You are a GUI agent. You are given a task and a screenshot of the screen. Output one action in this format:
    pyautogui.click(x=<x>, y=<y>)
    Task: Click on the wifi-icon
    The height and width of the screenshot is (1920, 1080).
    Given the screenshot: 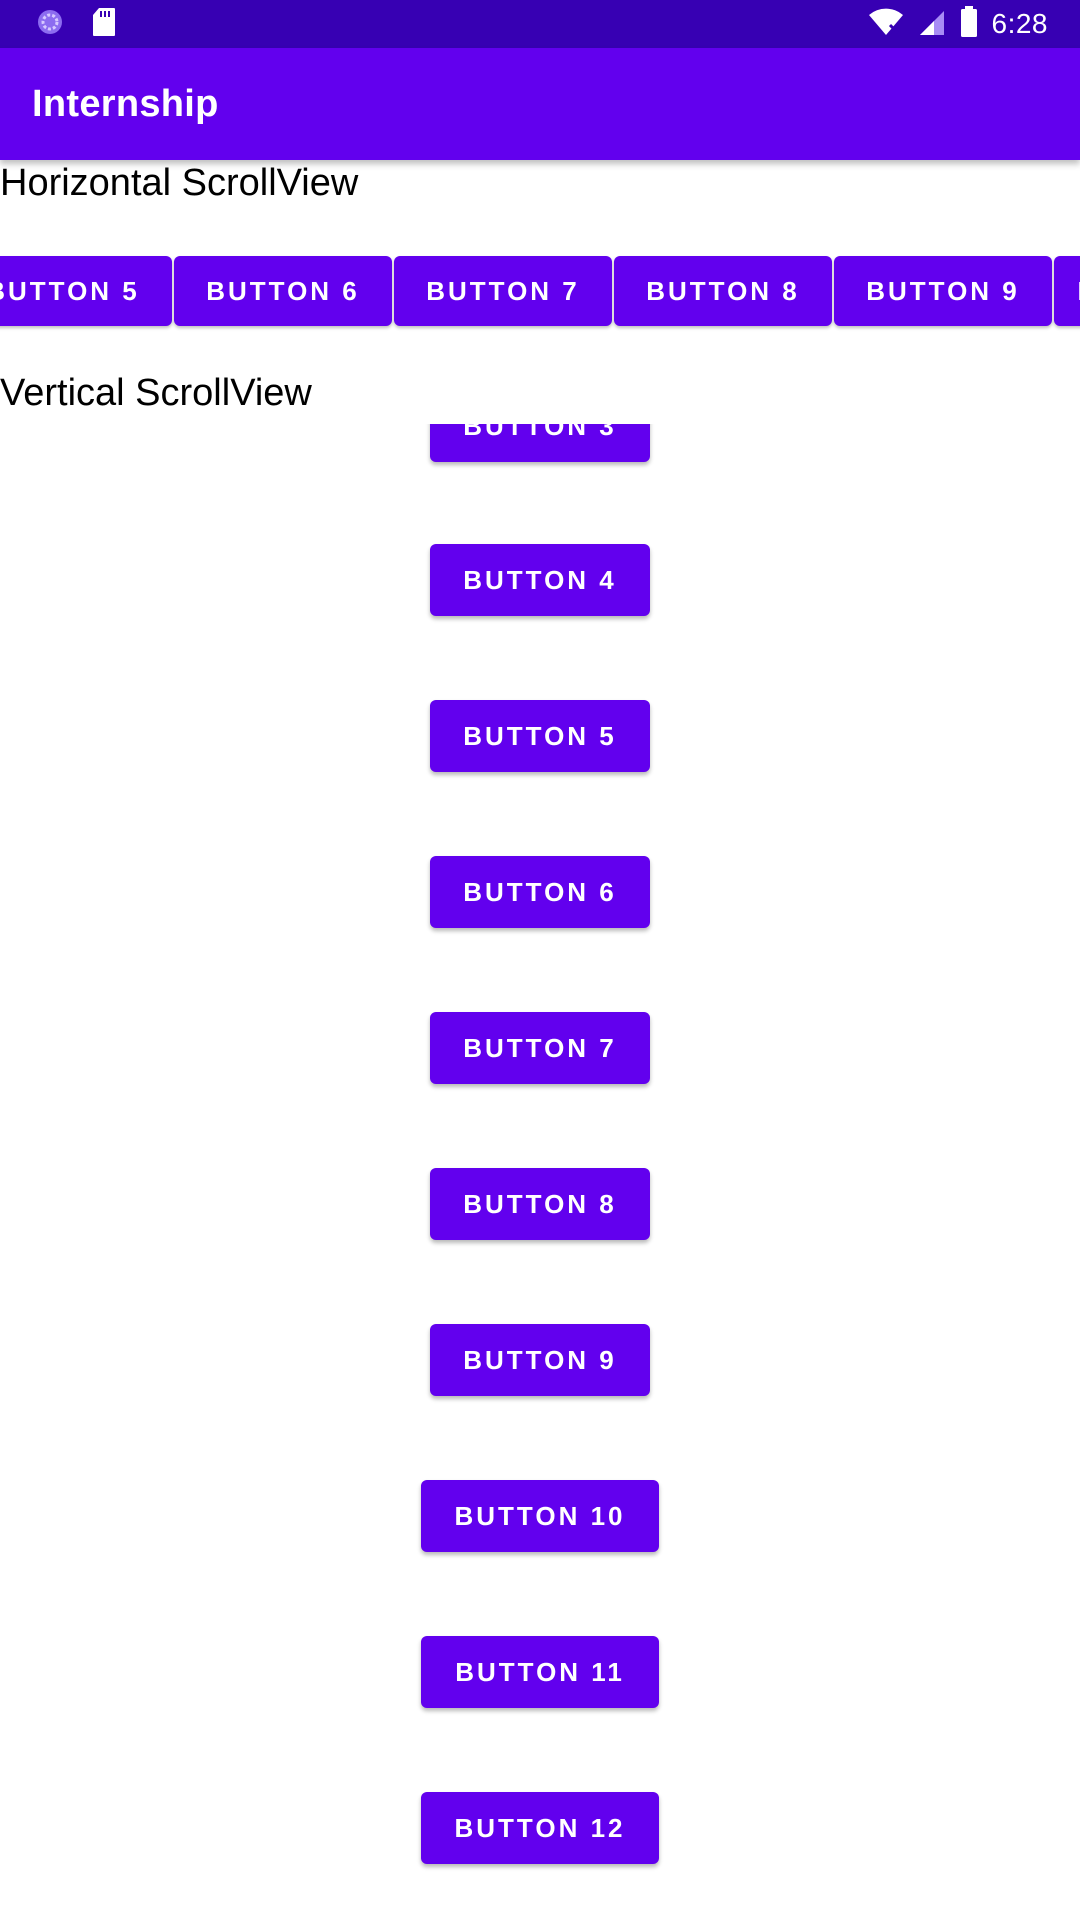 What is the action you would take?
    pyautogui.click(x=886, y=24)
    